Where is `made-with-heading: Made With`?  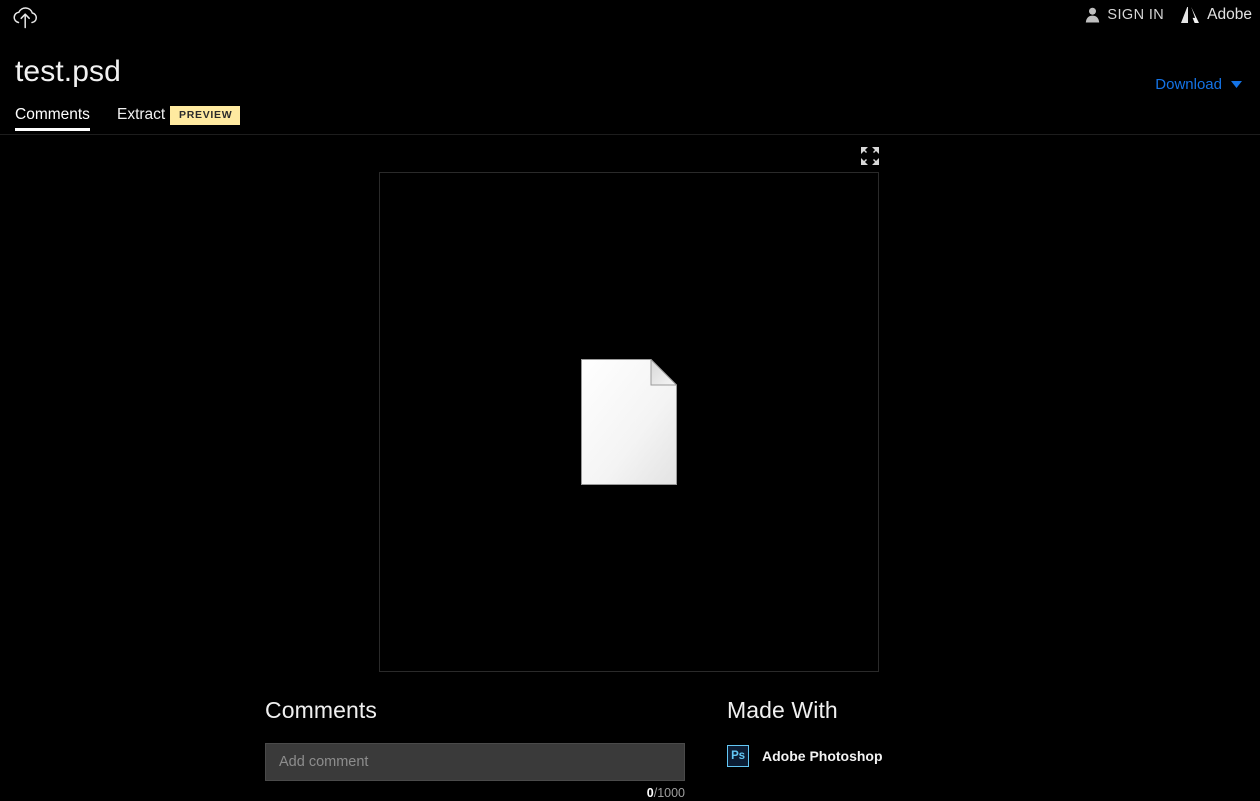
made-with-heading: Made With is located at coordinates (782, 710).